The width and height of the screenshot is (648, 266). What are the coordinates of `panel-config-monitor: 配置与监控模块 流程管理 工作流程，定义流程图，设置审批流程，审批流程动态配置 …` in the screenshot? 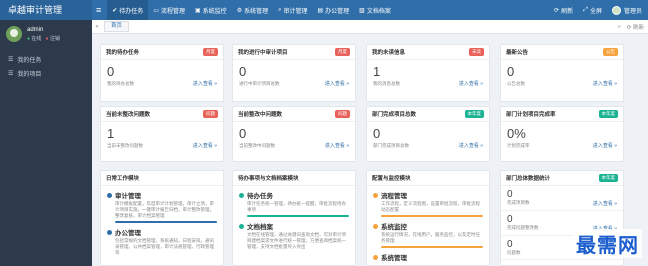 It's located at (428, 218).